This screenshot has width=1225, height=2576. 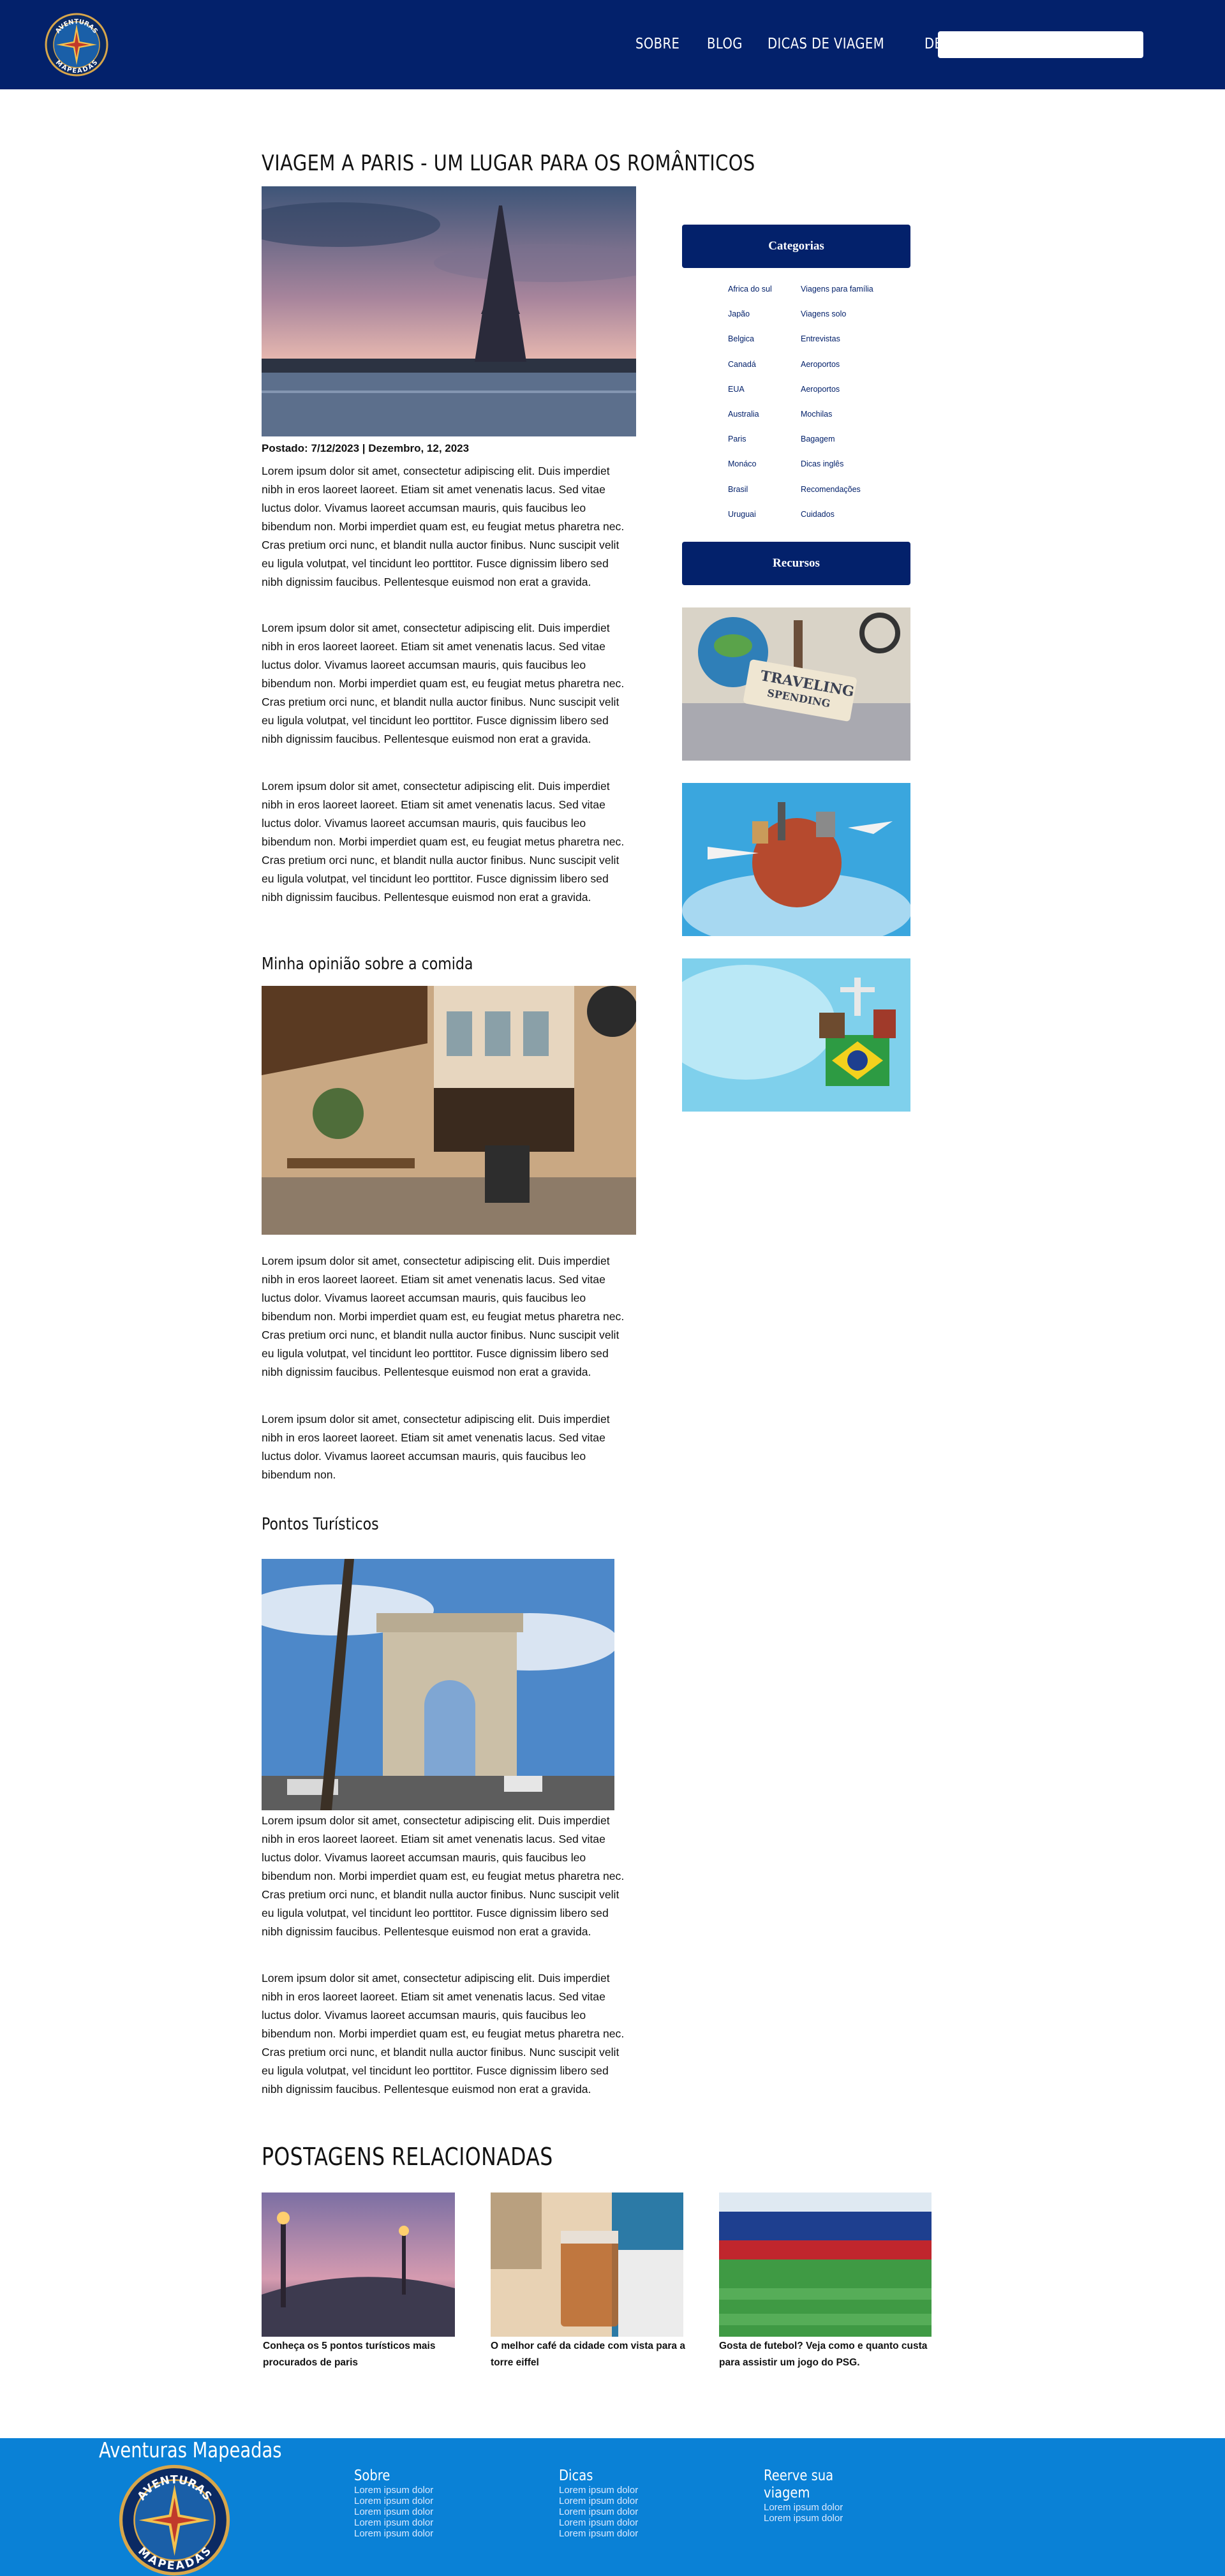 I want to click on category-link: Brasil, so click(x=750, y=497).